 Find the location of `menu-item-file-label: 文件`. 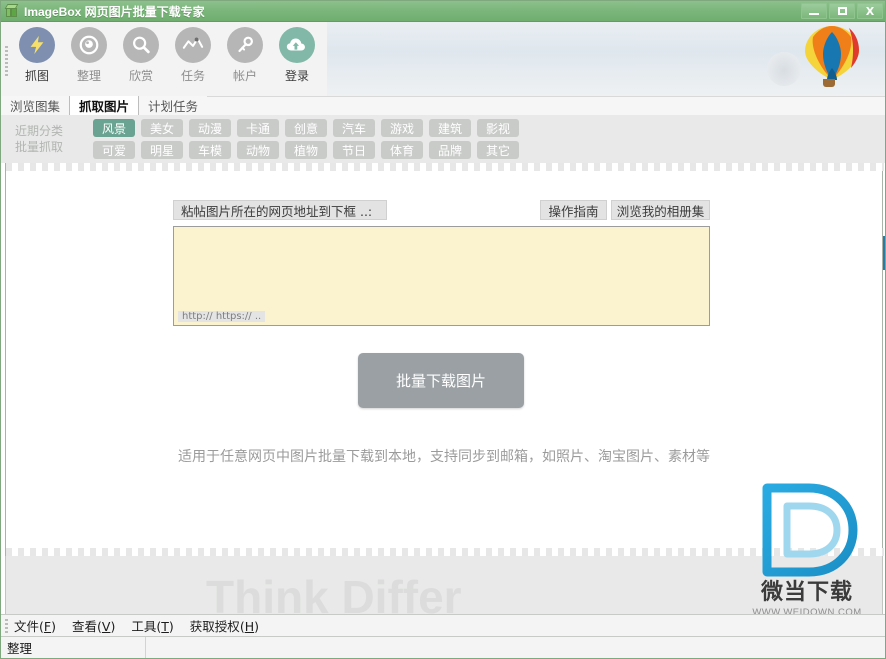

menu-item-file-label: 文件 is located at coordinates (27, 626).